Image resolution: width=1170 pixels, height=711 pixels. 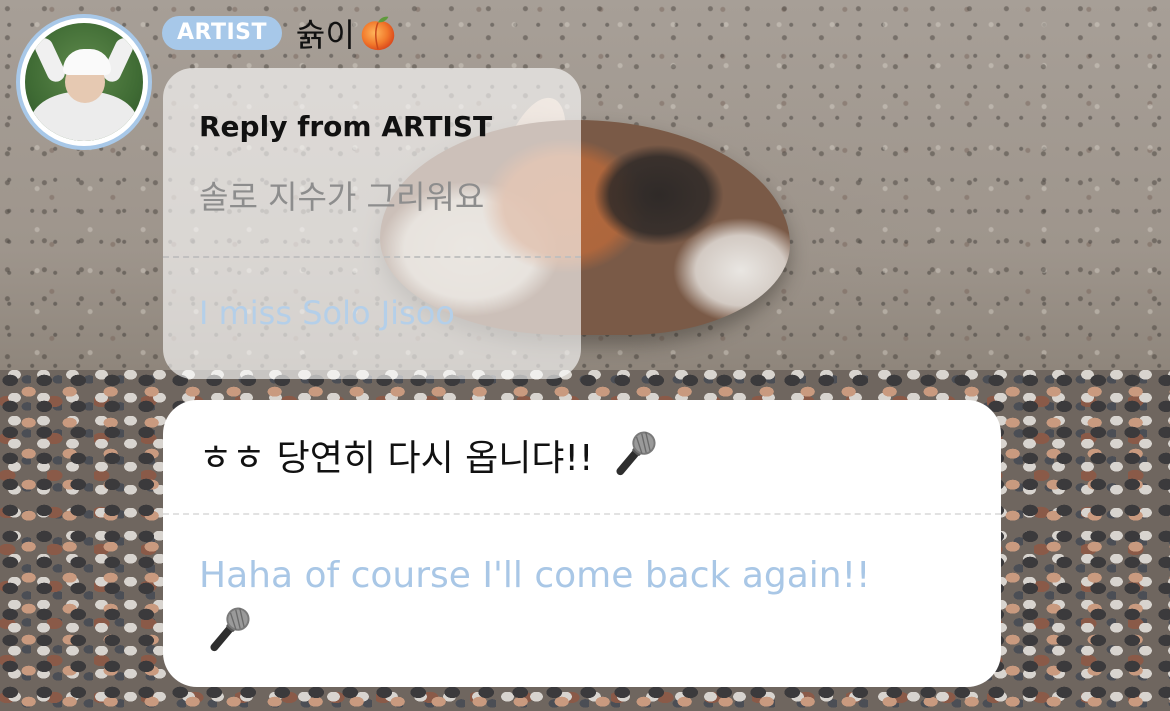 What do you see at coordinates (342, 197) in the screenshot?
I see `reply-quoted-message: 솔로 지수가 그리워요` at bounding box center [342, 197].